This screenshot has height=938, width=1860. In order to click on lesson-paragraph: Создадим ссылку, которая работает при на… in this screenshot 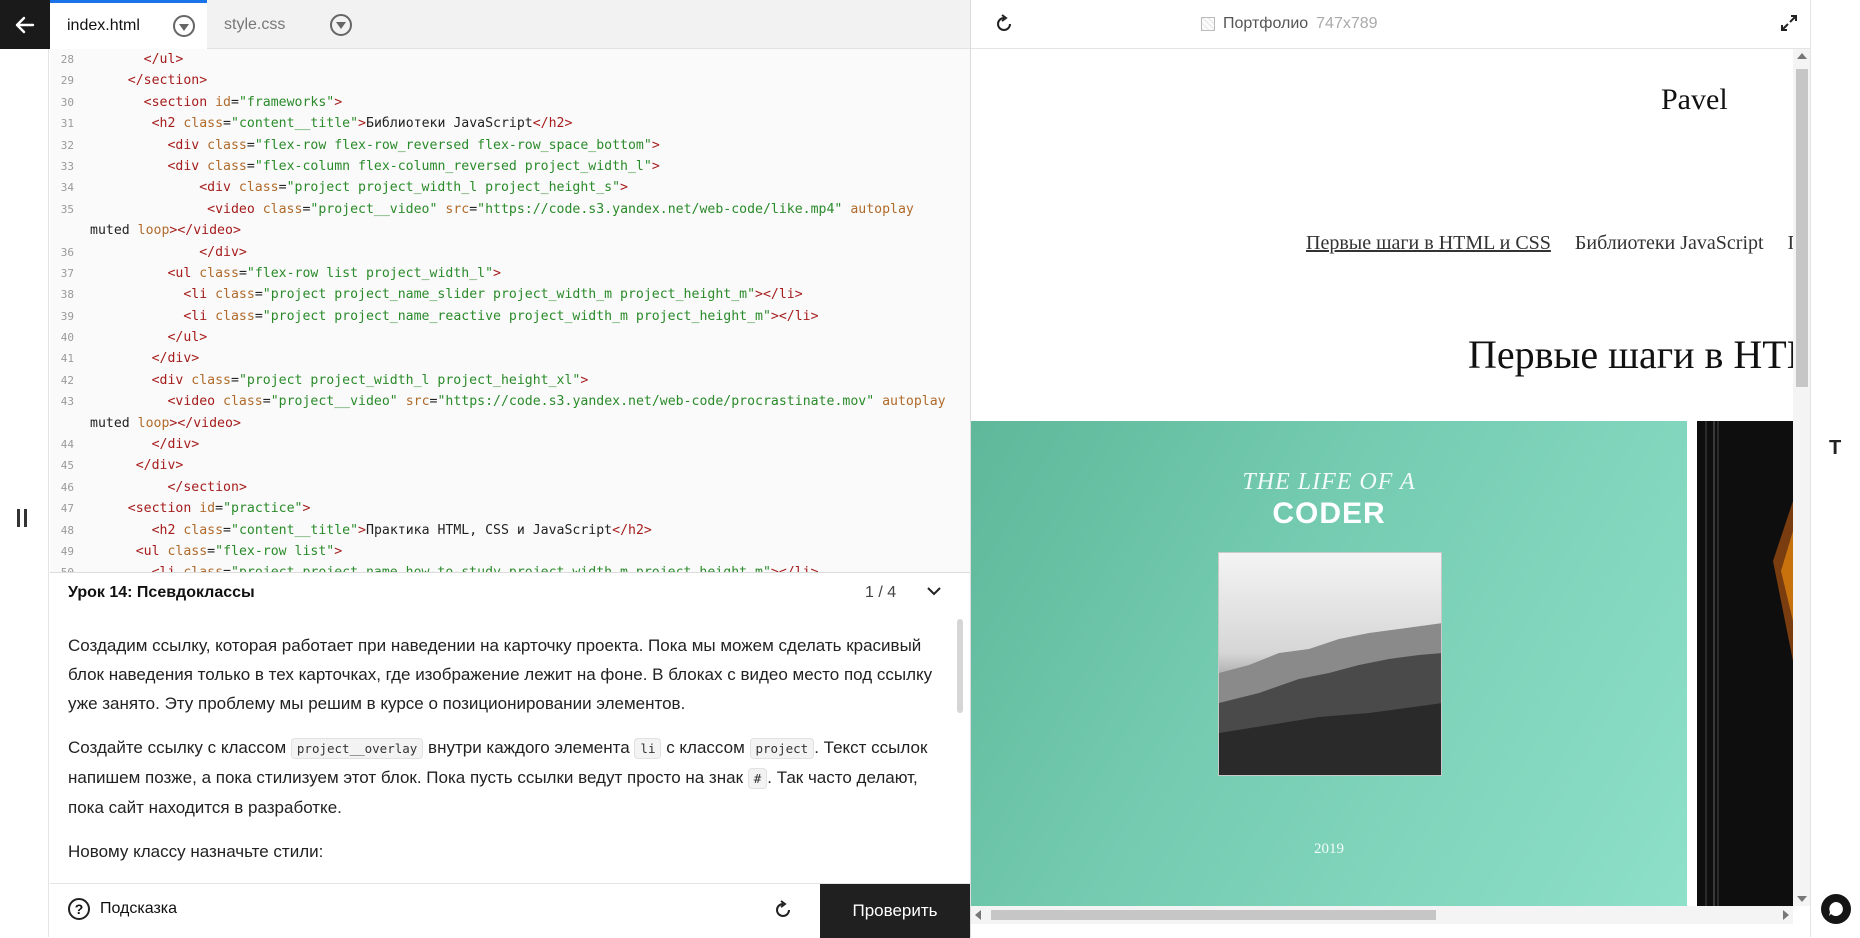, I will do `click(500, 674)`.